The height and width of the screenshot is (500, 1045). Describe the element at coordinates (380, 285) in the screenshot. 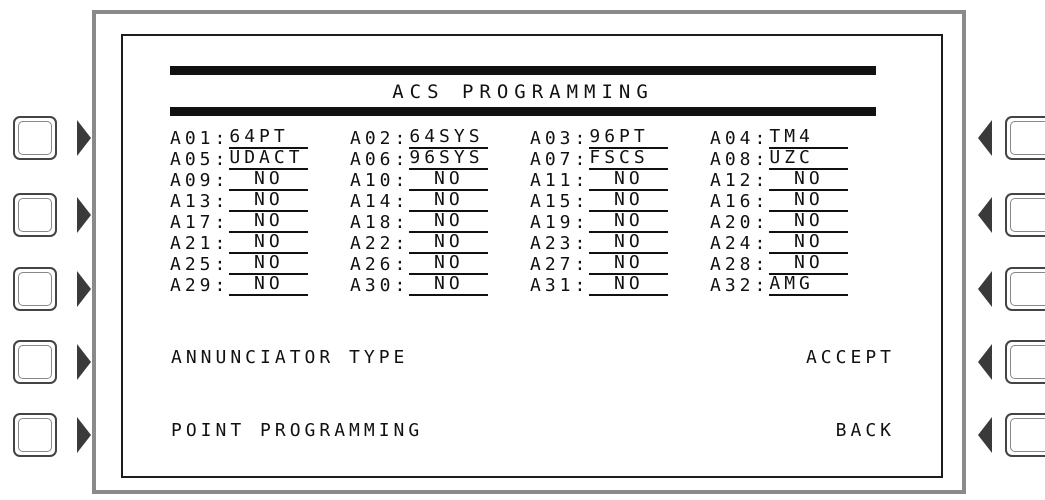

I see `address-label: A30:` at that location.